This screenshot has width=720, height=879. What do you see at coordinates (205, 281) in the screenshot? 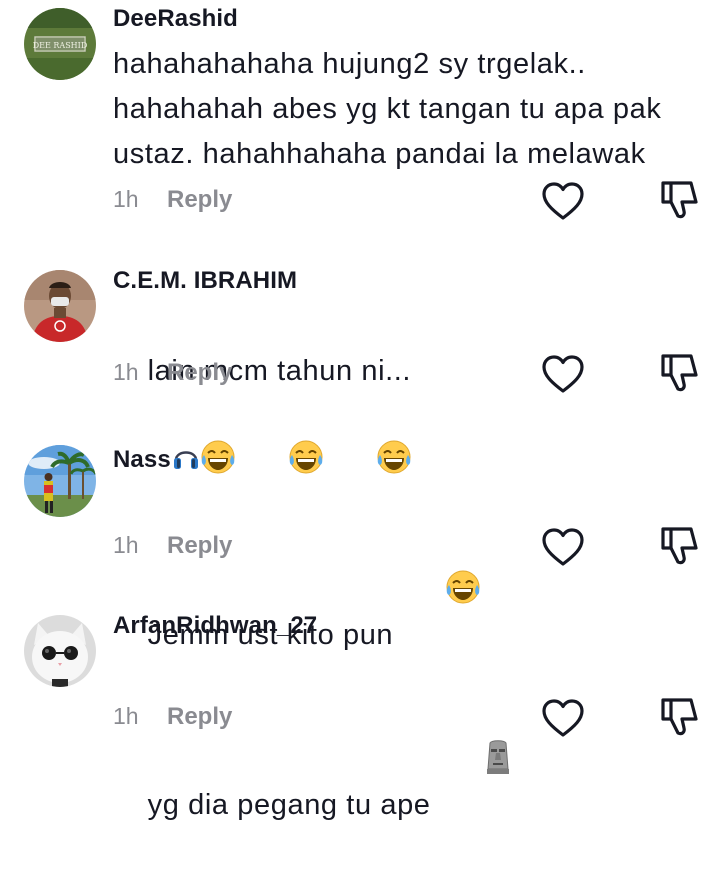
I see `username: C.E.M. IBRAHIM` at bounding box center [205, 281].